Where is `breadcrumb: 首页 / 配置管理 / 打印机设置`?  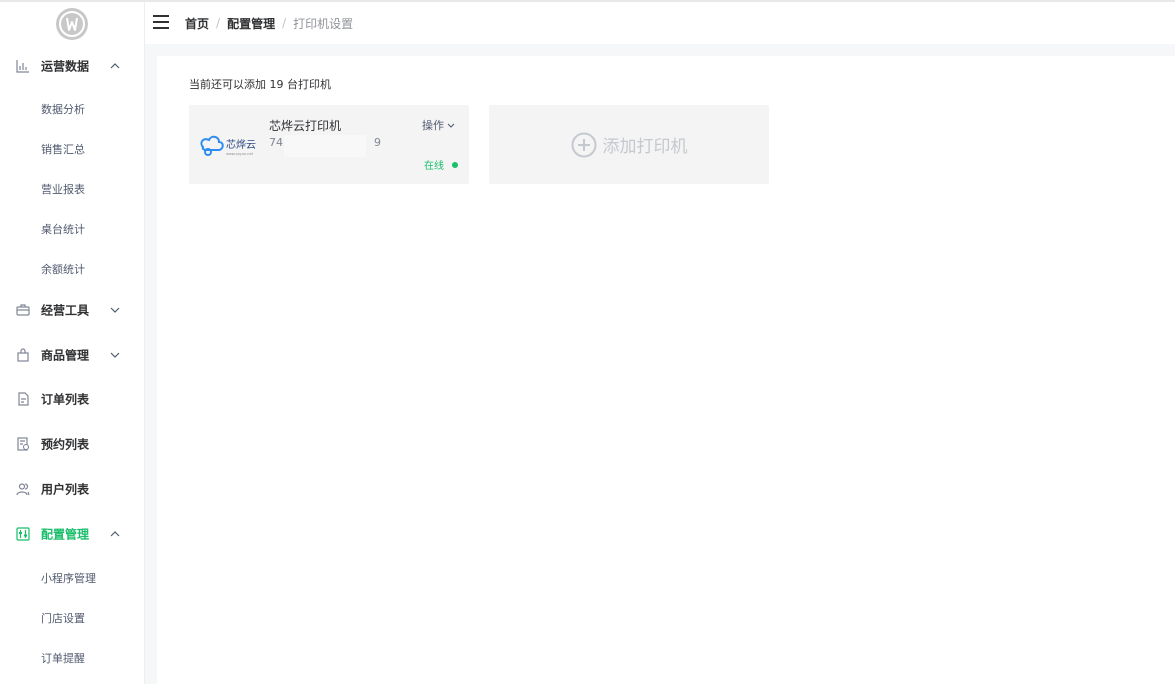
breadcrumb: 首页 / 配置管理 / 打印机设置 is located at coordinates (269, 23).